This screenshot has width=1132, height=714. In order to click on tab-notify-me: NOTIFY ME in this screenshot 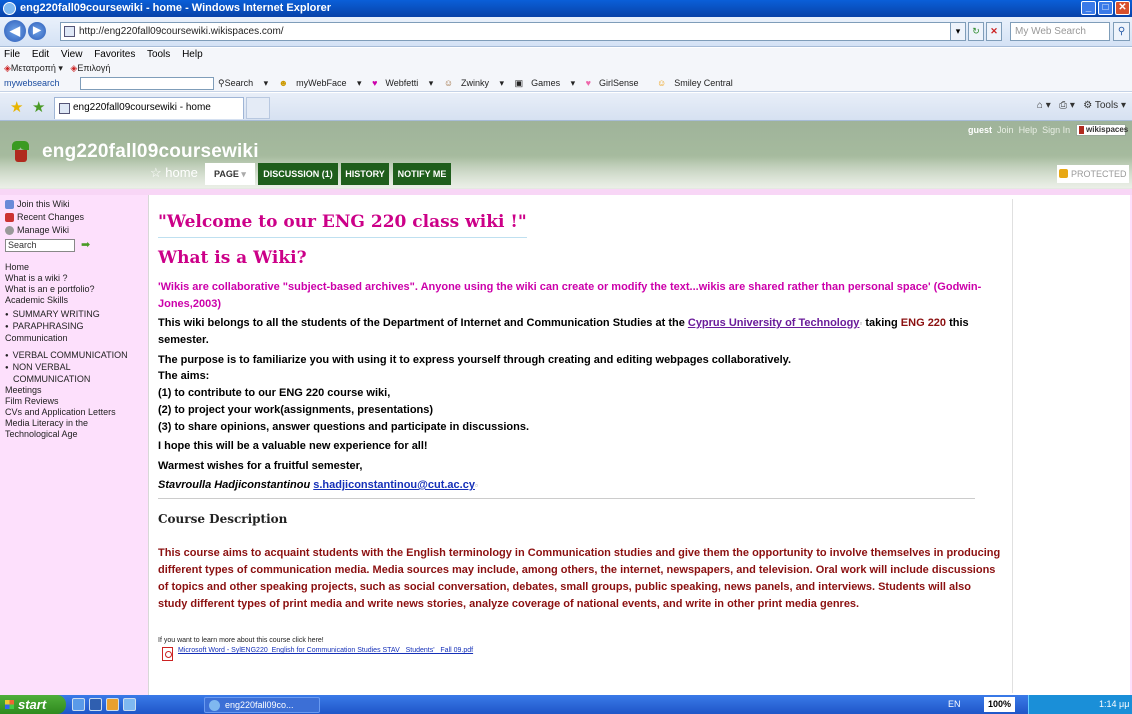, I will do `click(422, 174)`.